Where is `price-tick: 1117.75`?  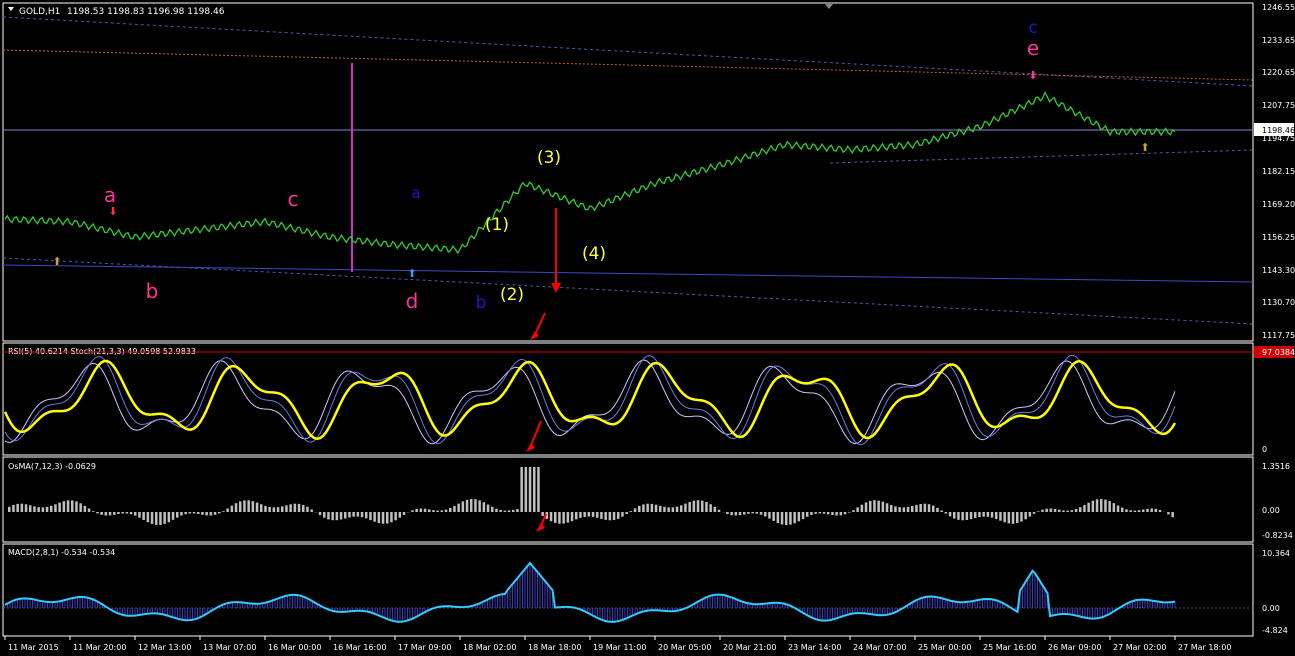 price-tick: 1117.75 is located at coordinates (1278, 335).